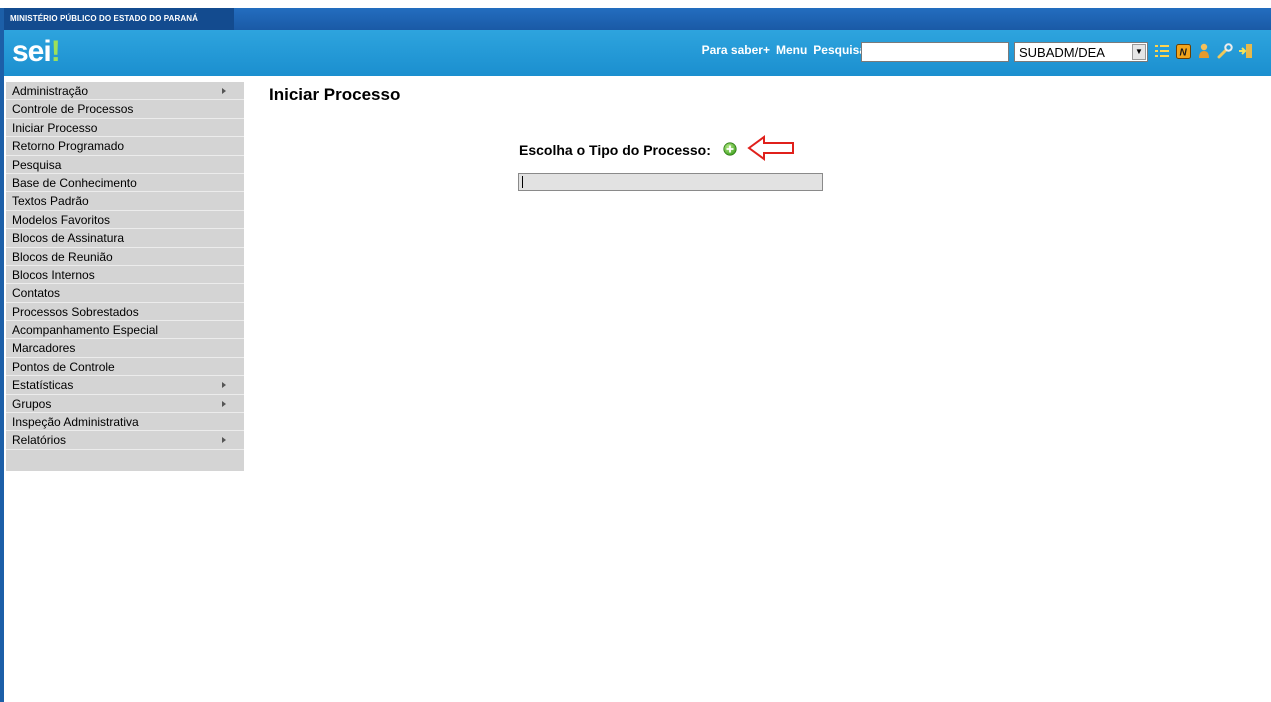 This screenshot has width=1271, height=702. What do you see at coordinates (36, 293) in the screenshot?
I see `sidebar-item-label: Contatos` at bounding box center [36, 293].